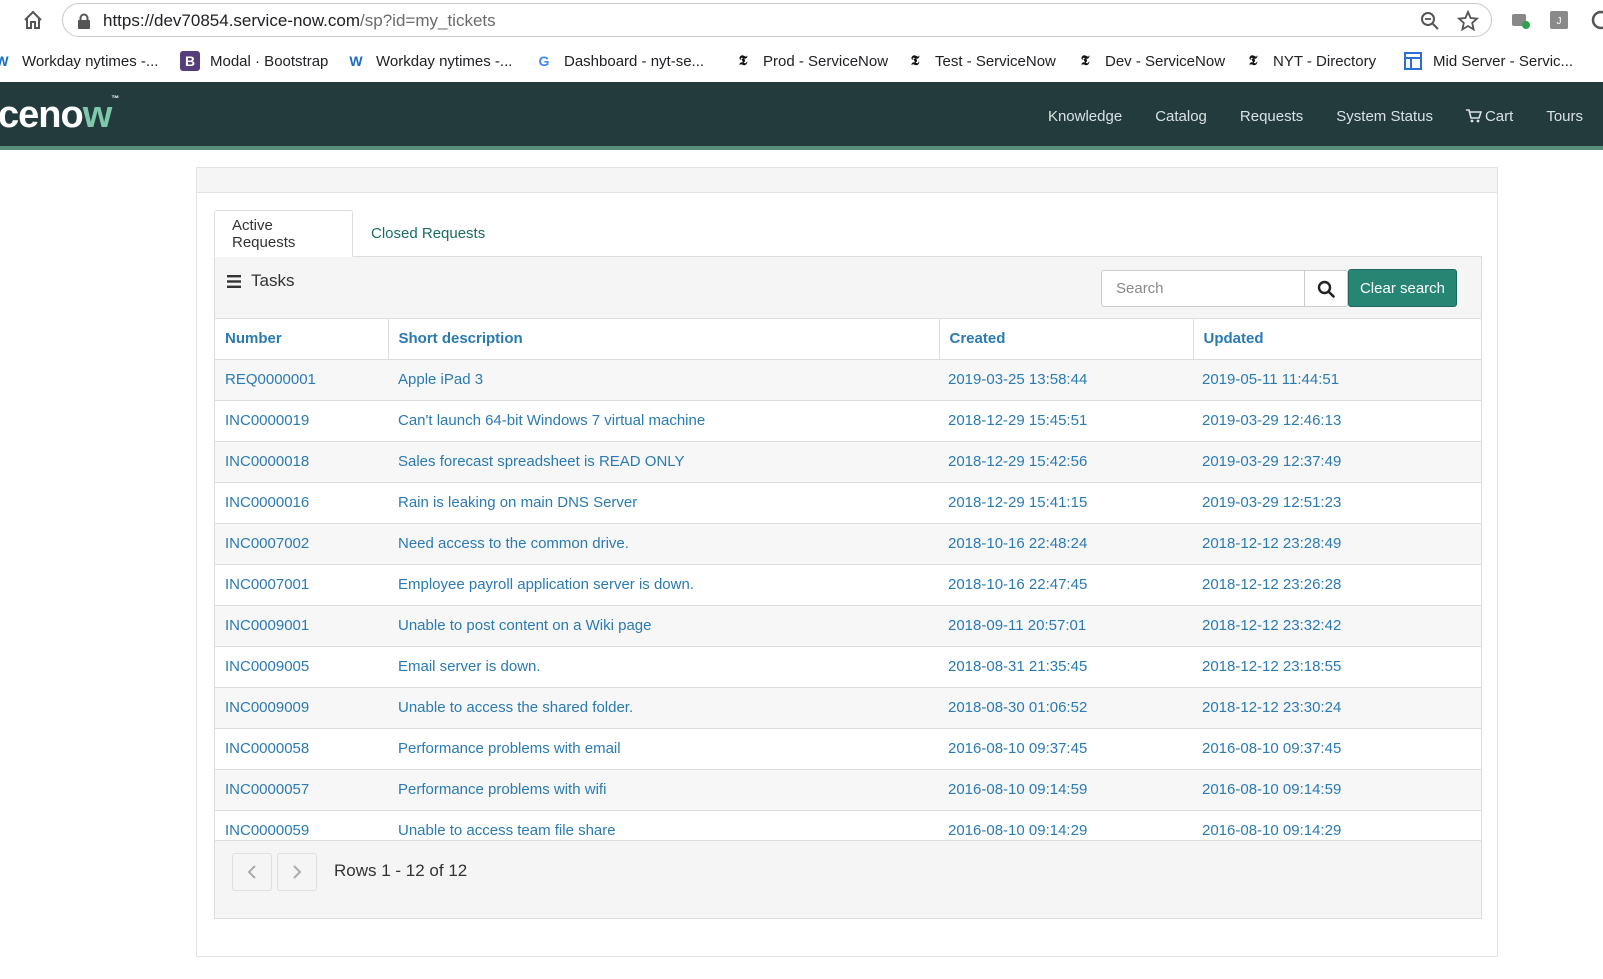 Image resolution: width=1603 pixels, height=979 pixels. Describe the element at coordinates (1203, 288) in the screenshot. I see `search-input` at that location.